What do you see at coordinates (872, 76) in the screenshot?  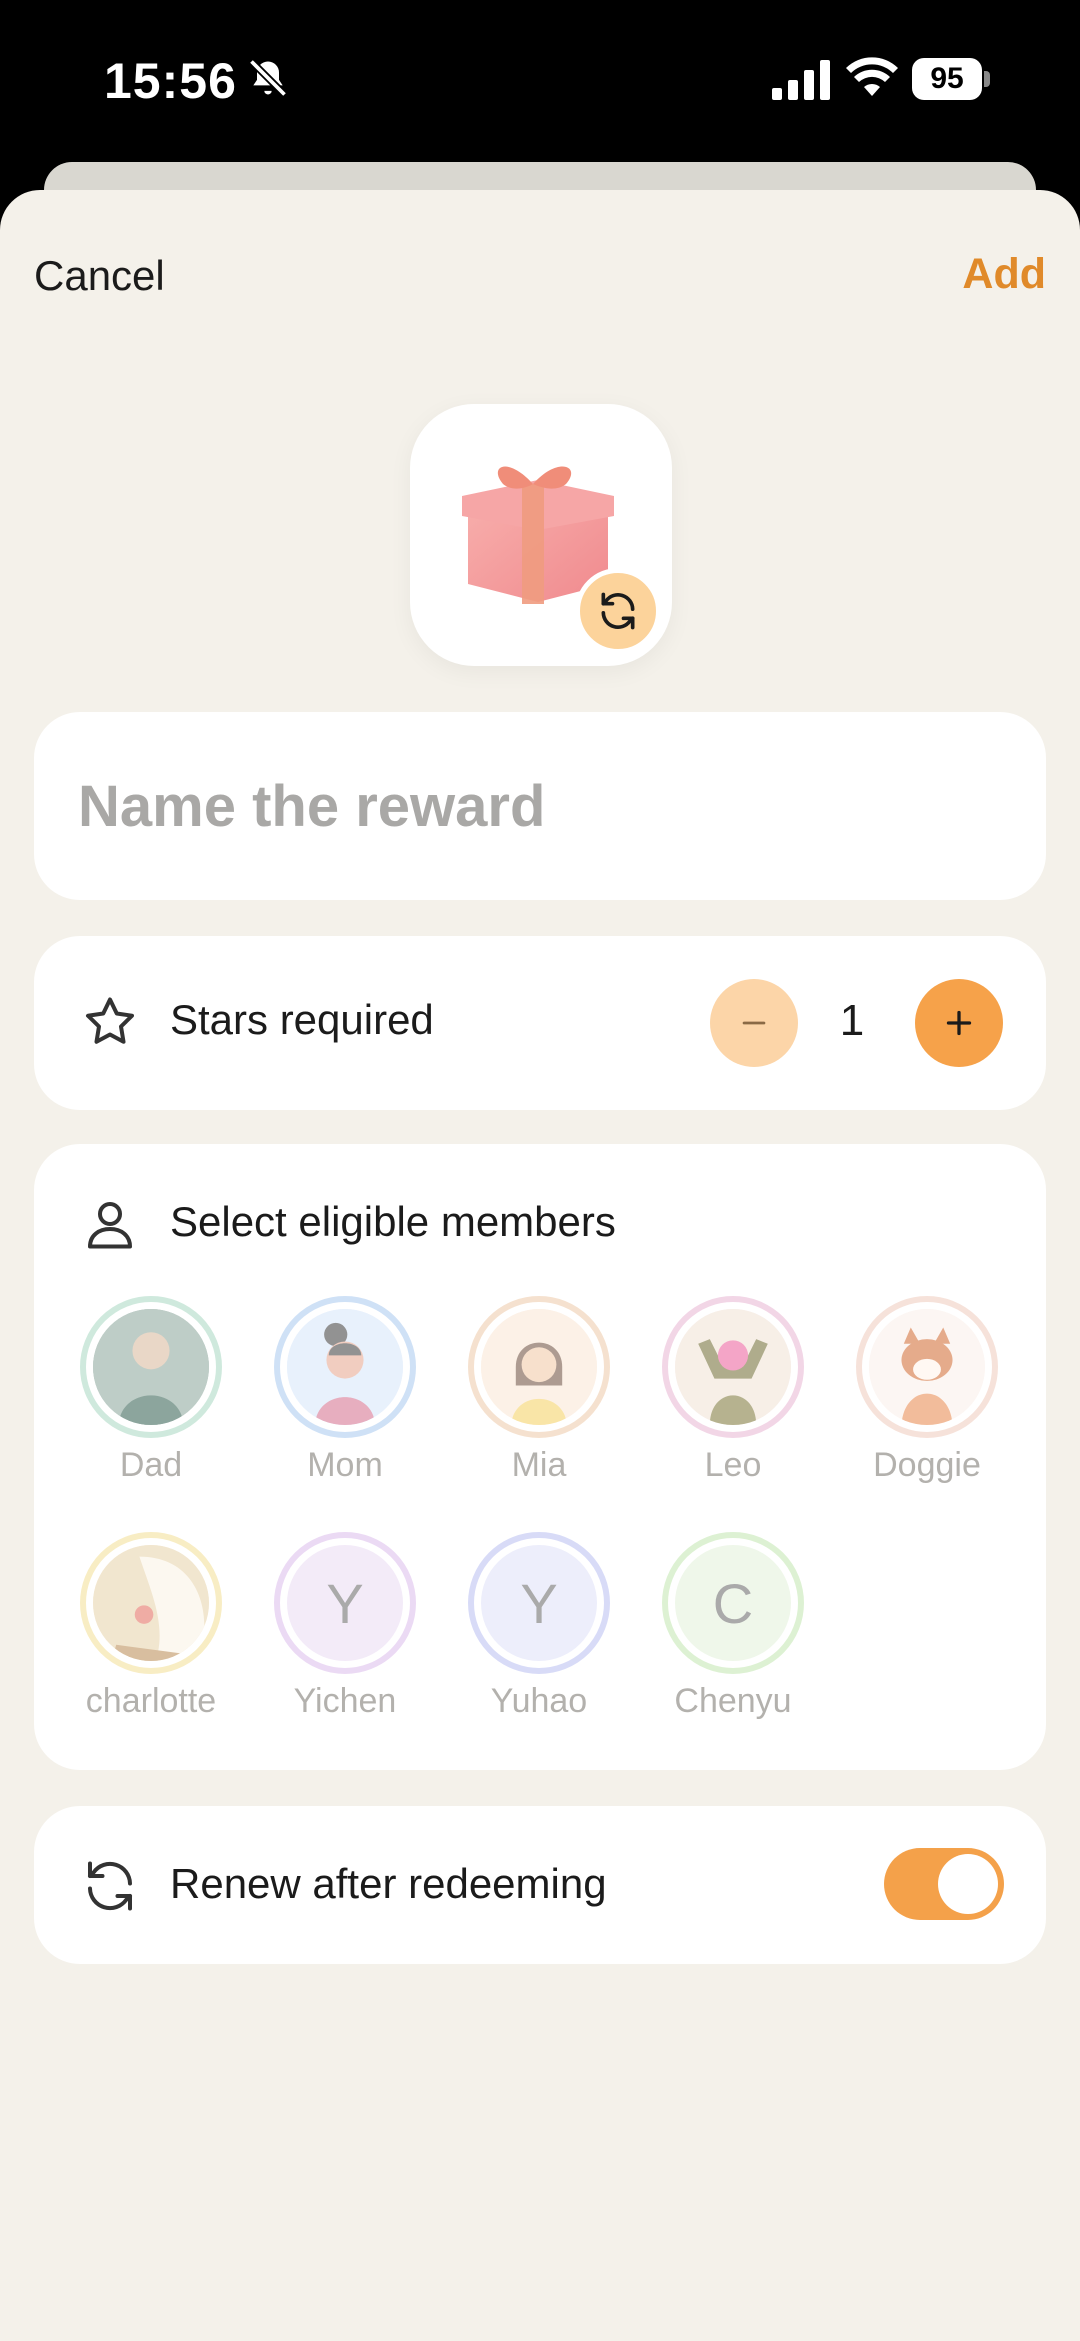 I see `wifi-icon` at bounding box center [872, 76].